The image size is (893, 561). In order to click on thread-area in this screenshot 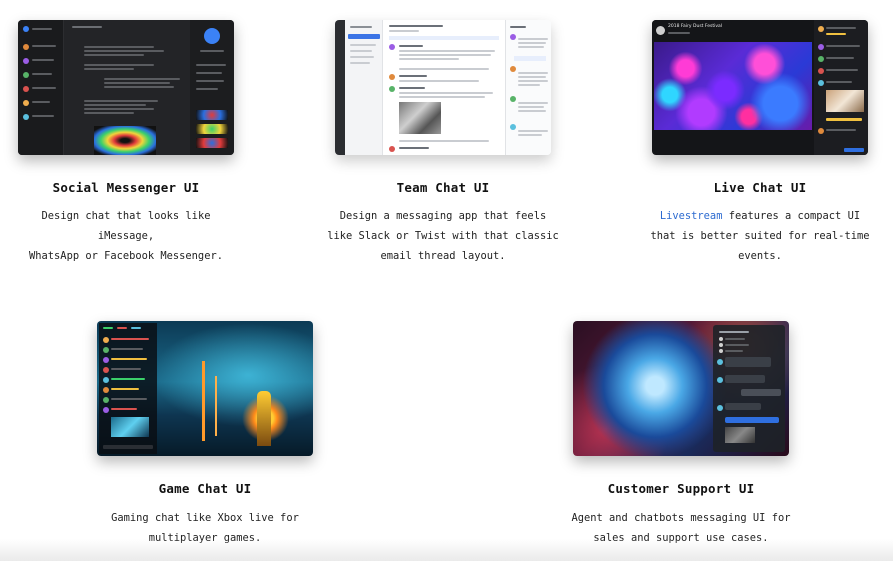, I will do `click(444, 87)`.